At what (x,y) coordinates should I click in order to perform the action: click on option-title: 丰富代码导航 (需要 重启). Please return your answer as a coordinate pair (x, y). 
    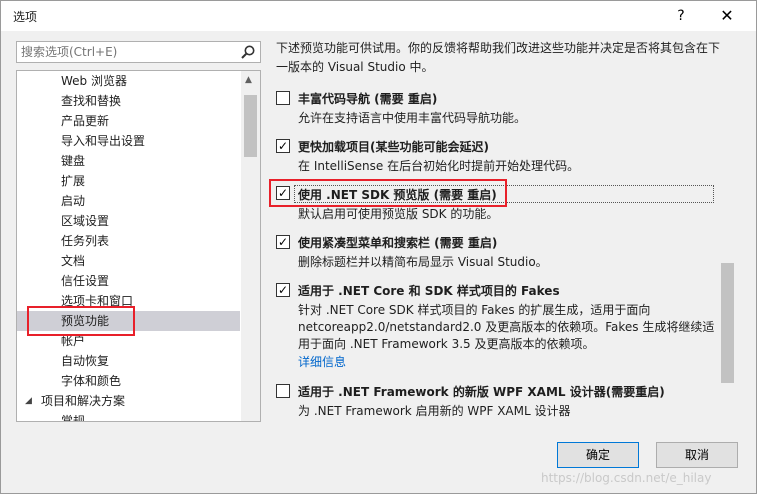
    Looking at the image, I should click on (368, 99).